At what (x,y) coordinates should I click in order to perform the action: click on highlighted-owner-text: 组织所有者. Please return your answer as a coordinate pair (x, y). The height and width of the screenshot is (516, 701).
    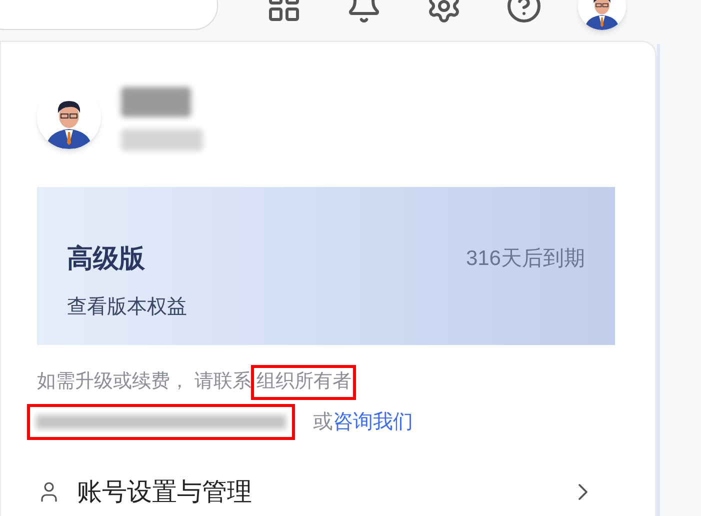
    Looking at the image, I should click on (303, 382).